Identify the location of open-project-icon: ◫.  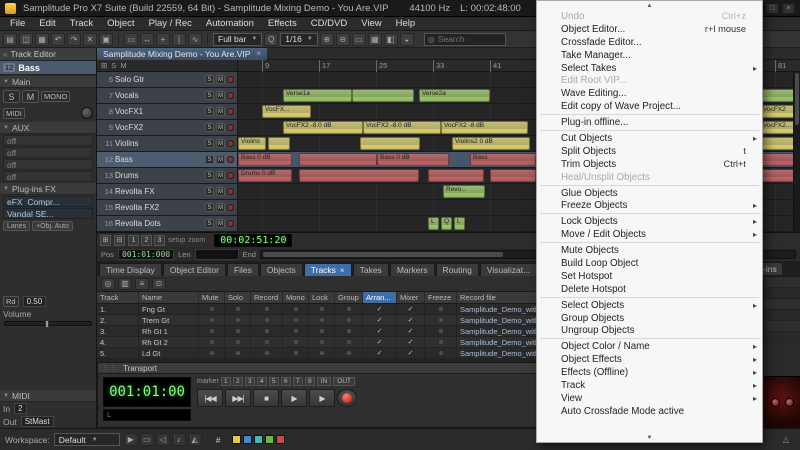
(26, 39).